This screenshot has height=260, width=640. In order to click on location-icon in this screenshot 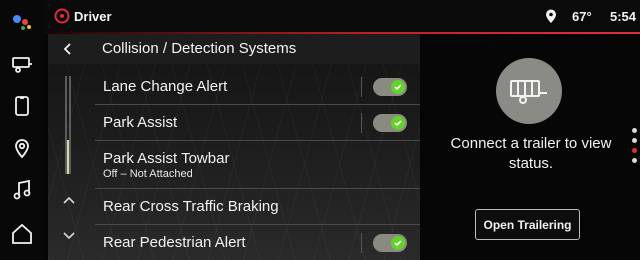, I will do `click(551, 16)`.